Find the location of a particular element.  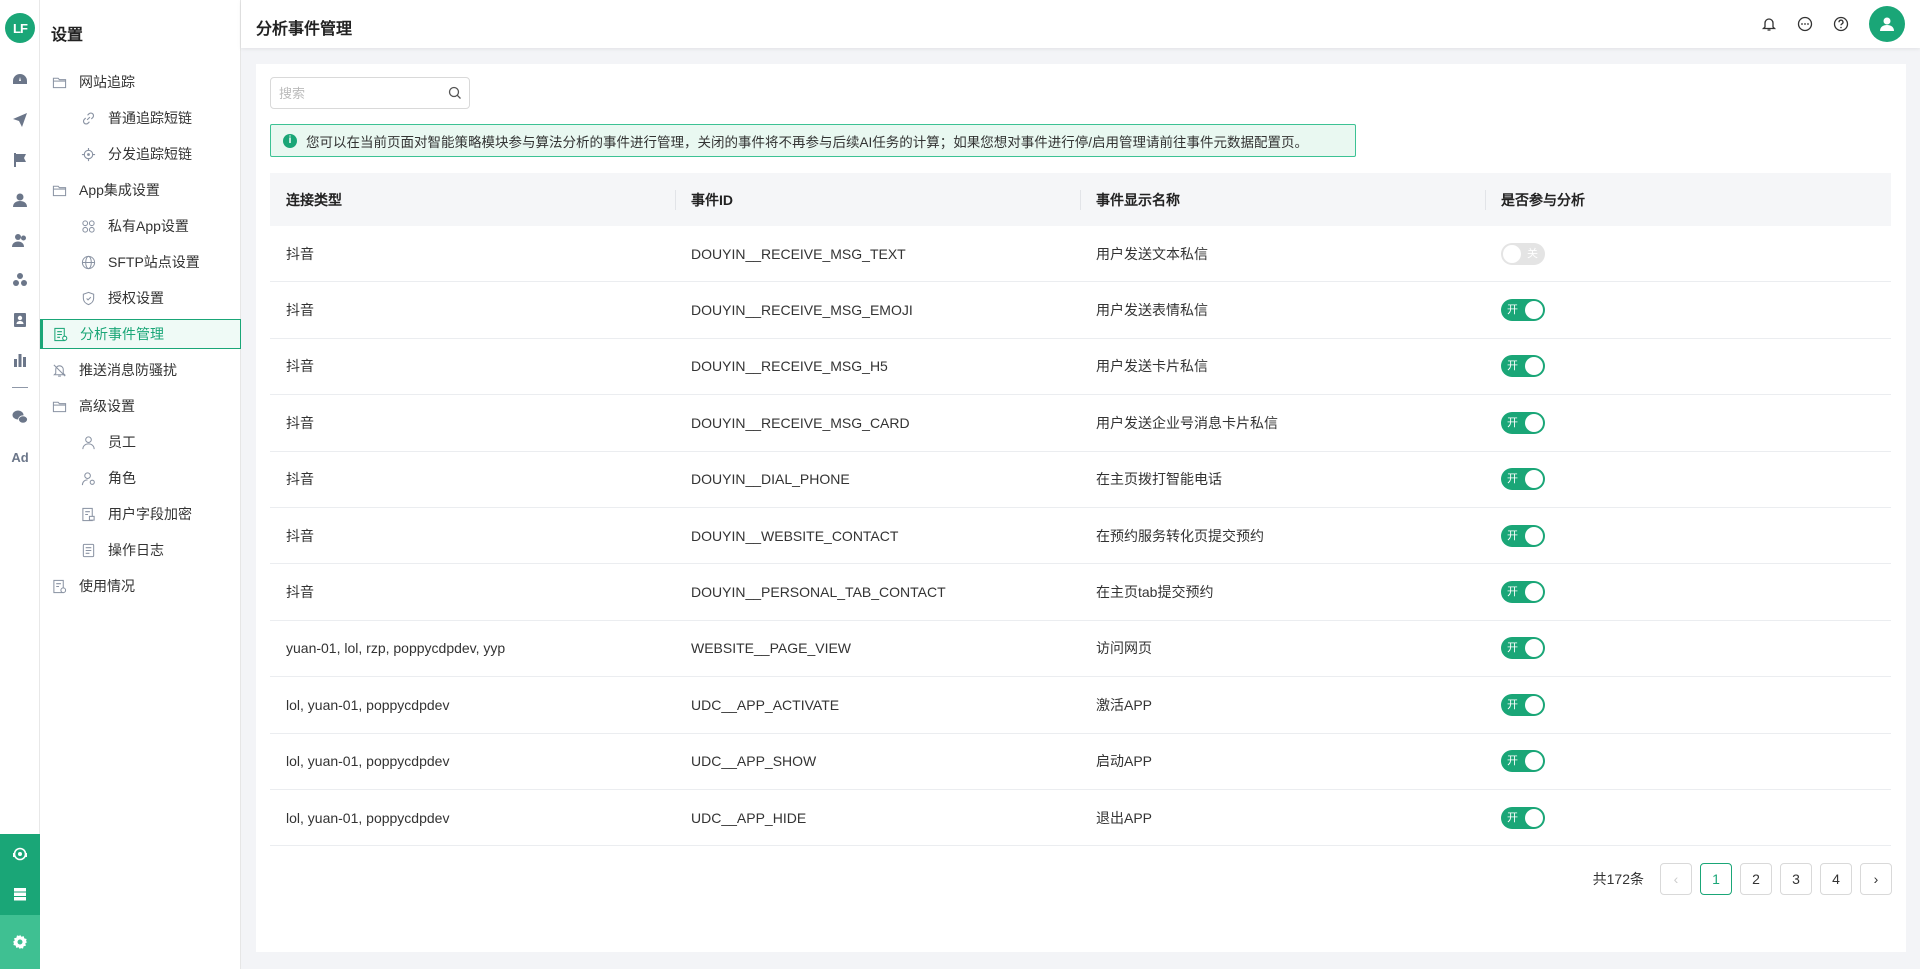

sidebar-item-website-tracking: 网站追踪 is located at coordinates (140, 82).